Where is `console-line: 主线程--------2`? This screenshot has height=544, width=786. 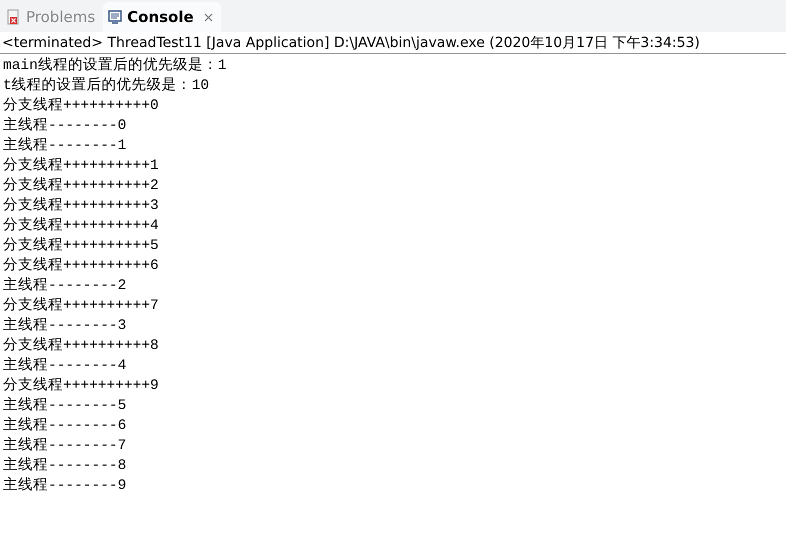 console-line: 主线程--------2 is located at coordinates (65, 286).